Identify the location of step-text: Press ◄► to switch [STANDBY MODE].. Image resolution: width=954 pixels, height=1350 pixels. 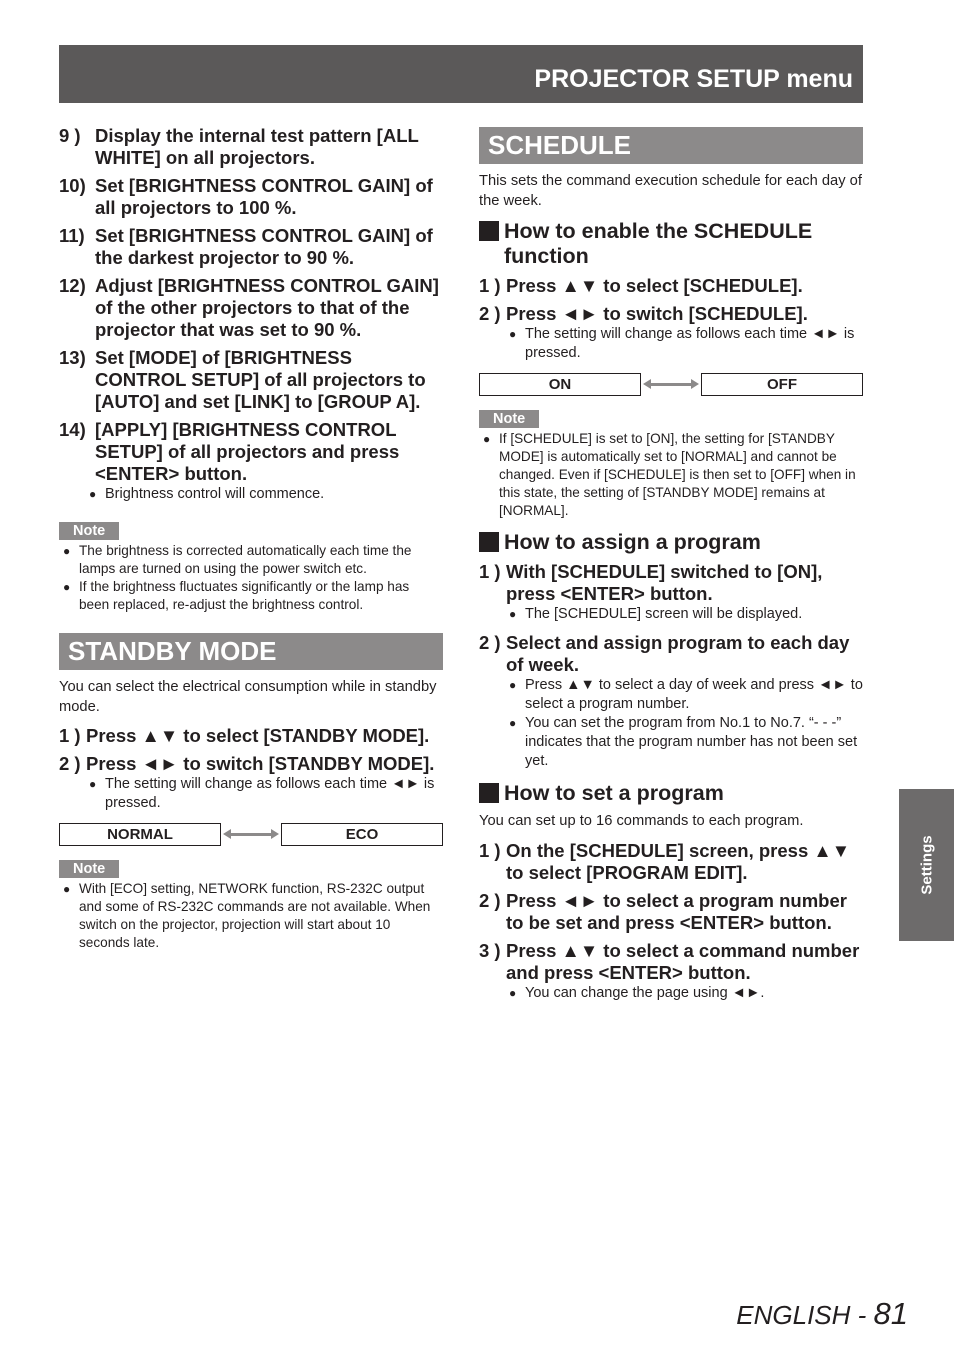
(260, 763).